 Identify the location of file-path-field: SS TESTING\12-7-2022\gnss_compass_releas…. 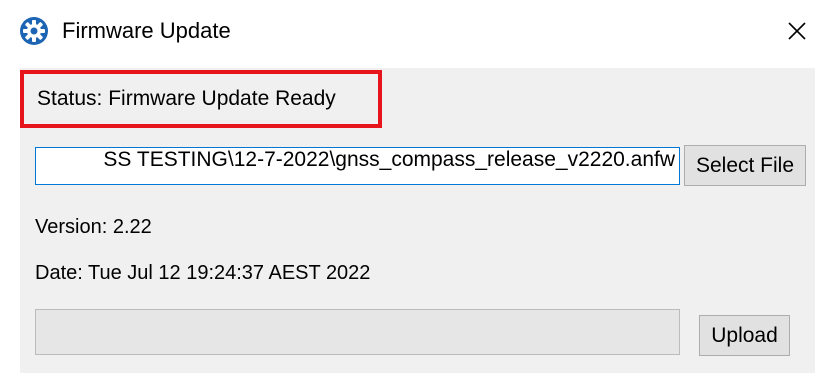
(357, 166).